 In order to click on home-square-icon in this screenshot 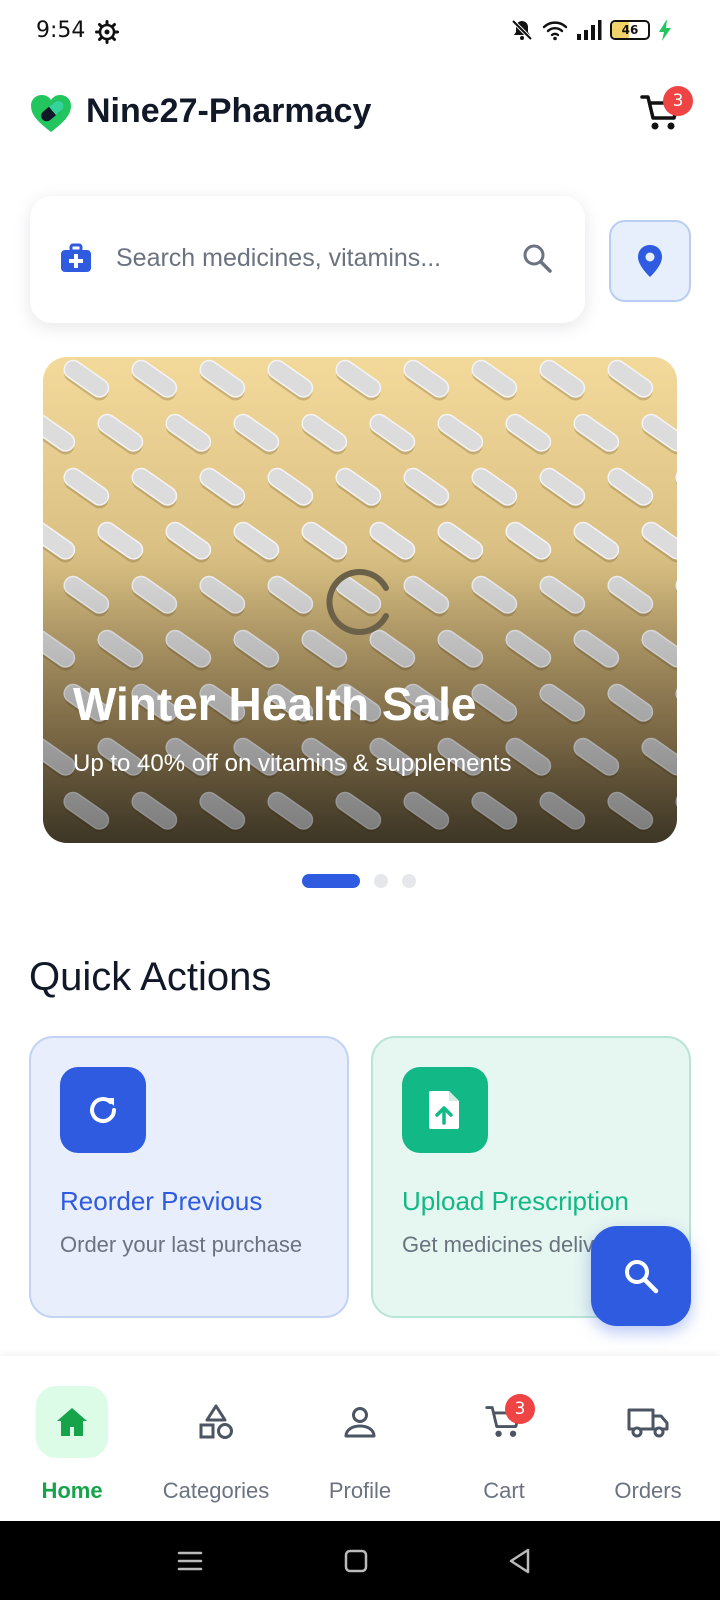, I will do `click(356, 1561)`.